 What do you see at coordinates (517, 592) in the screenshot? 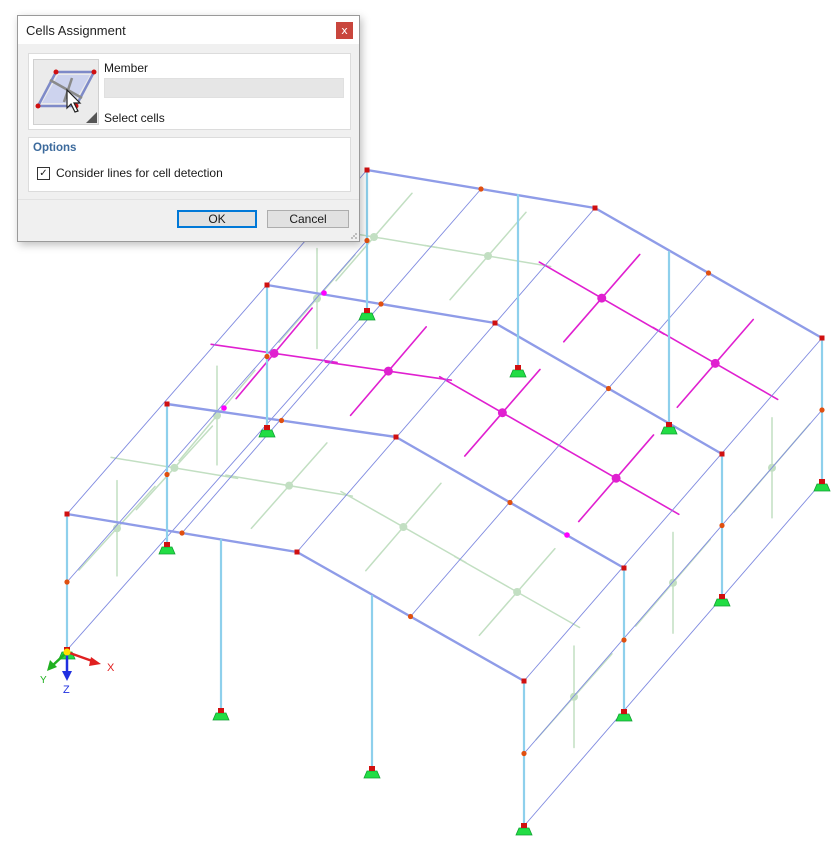
I see `unselected-cell-3-center` at bounding box center [517, 592].